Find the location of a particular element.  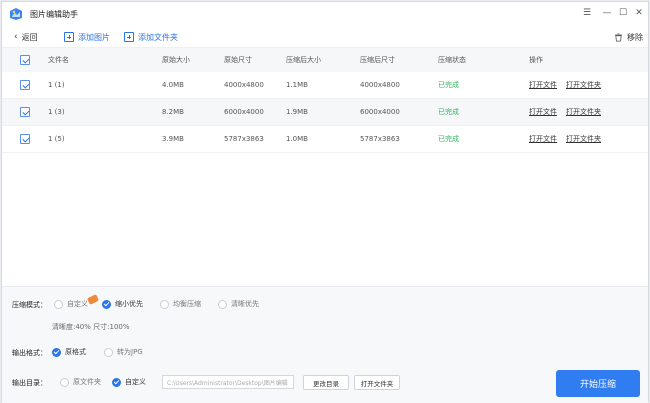

compressed-size: 1.9MB is located at coordinates (297, 112).